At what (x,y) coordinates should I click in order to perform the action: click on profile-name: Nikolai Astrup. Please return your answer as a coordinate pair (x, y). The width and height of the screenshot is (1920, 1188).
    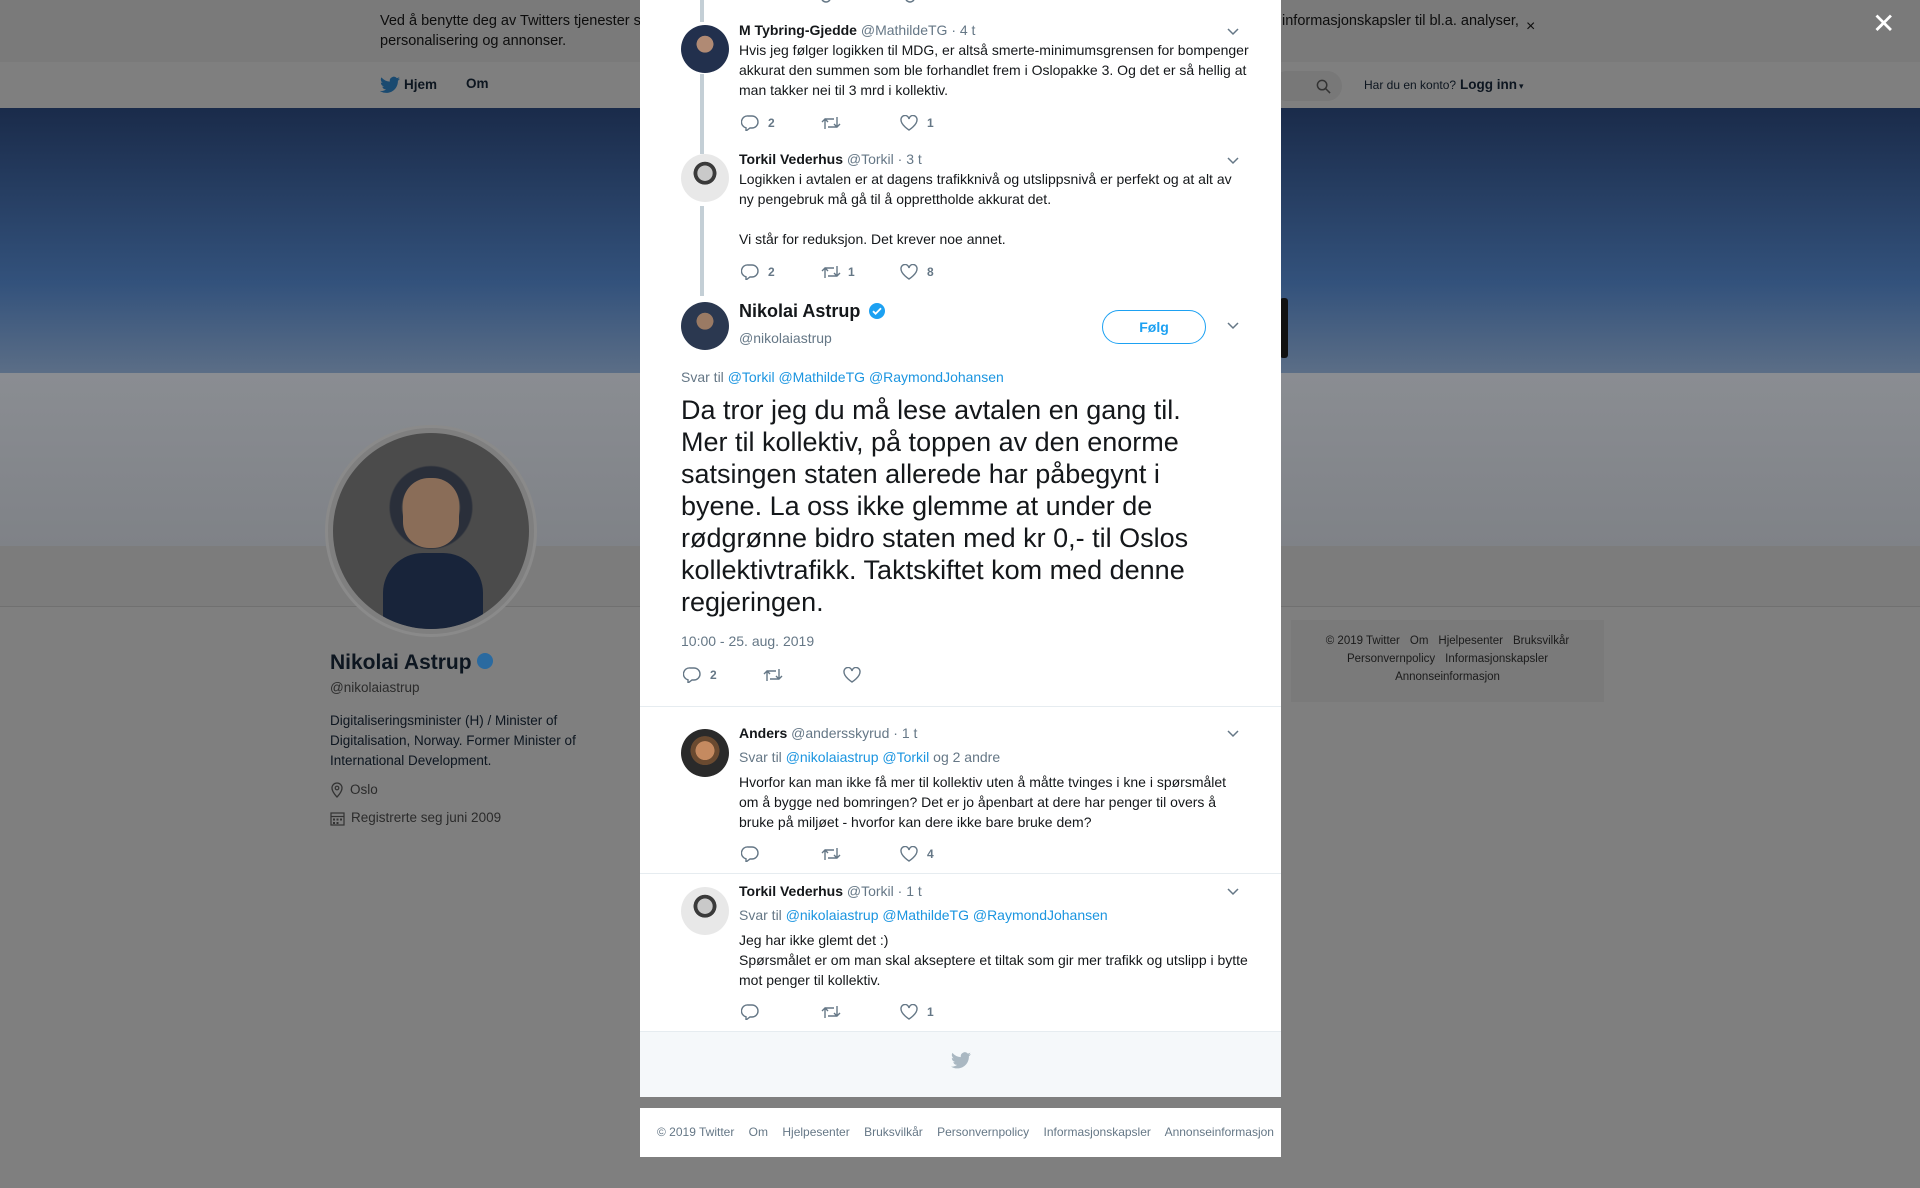
    Looking at the image, I should click on (411, 663).